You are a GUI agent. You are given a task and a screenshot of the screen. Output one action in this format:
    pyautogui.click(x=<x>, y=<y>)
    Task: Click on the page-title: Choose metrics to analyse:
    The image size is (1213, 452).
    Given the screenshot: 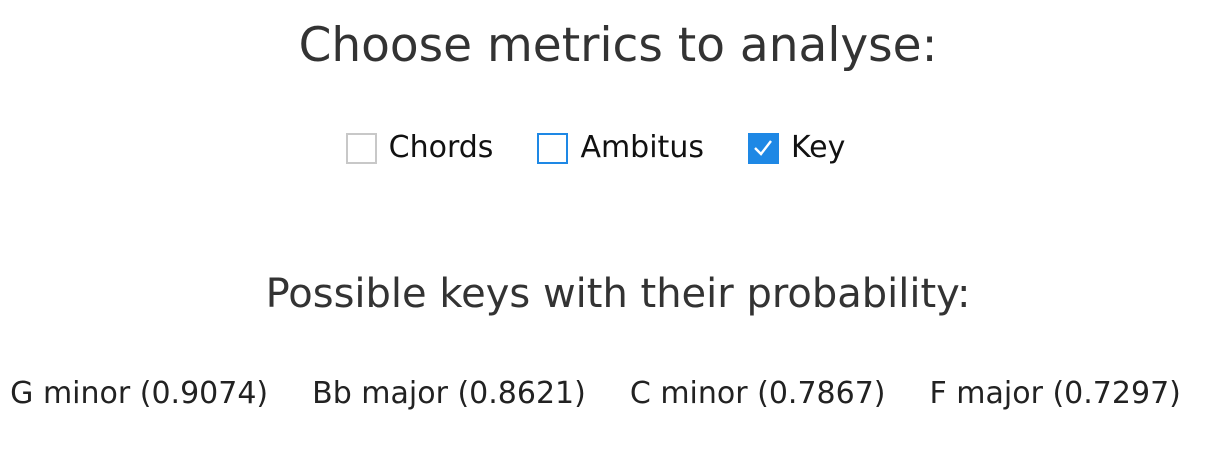 What is the action you would take?
    pyautogui.click(x=618, y=45)
    